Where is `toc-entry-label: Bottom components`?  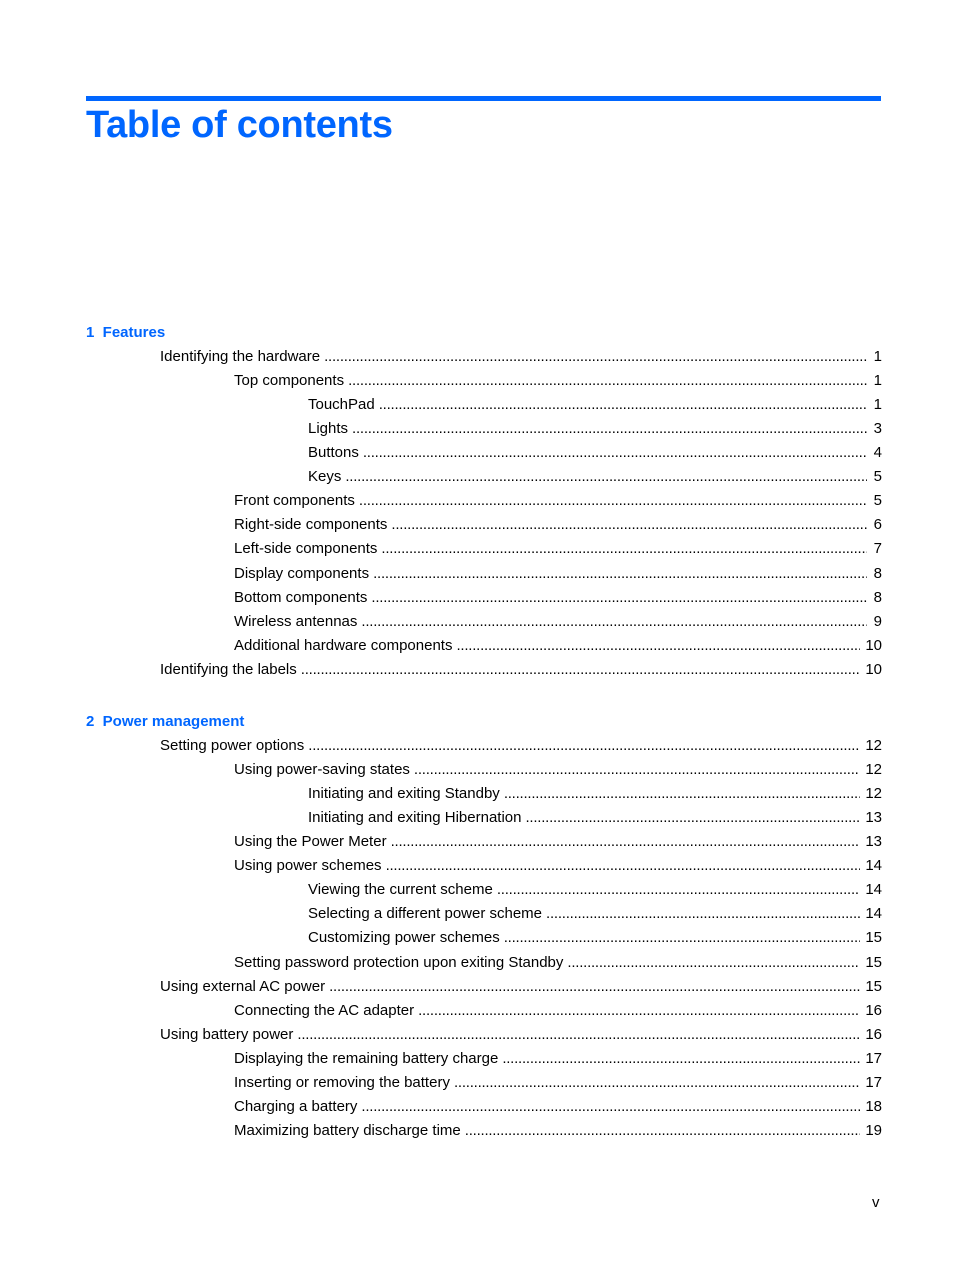
toc-entry-label: Bottom components is located at coordinates (301, 597).